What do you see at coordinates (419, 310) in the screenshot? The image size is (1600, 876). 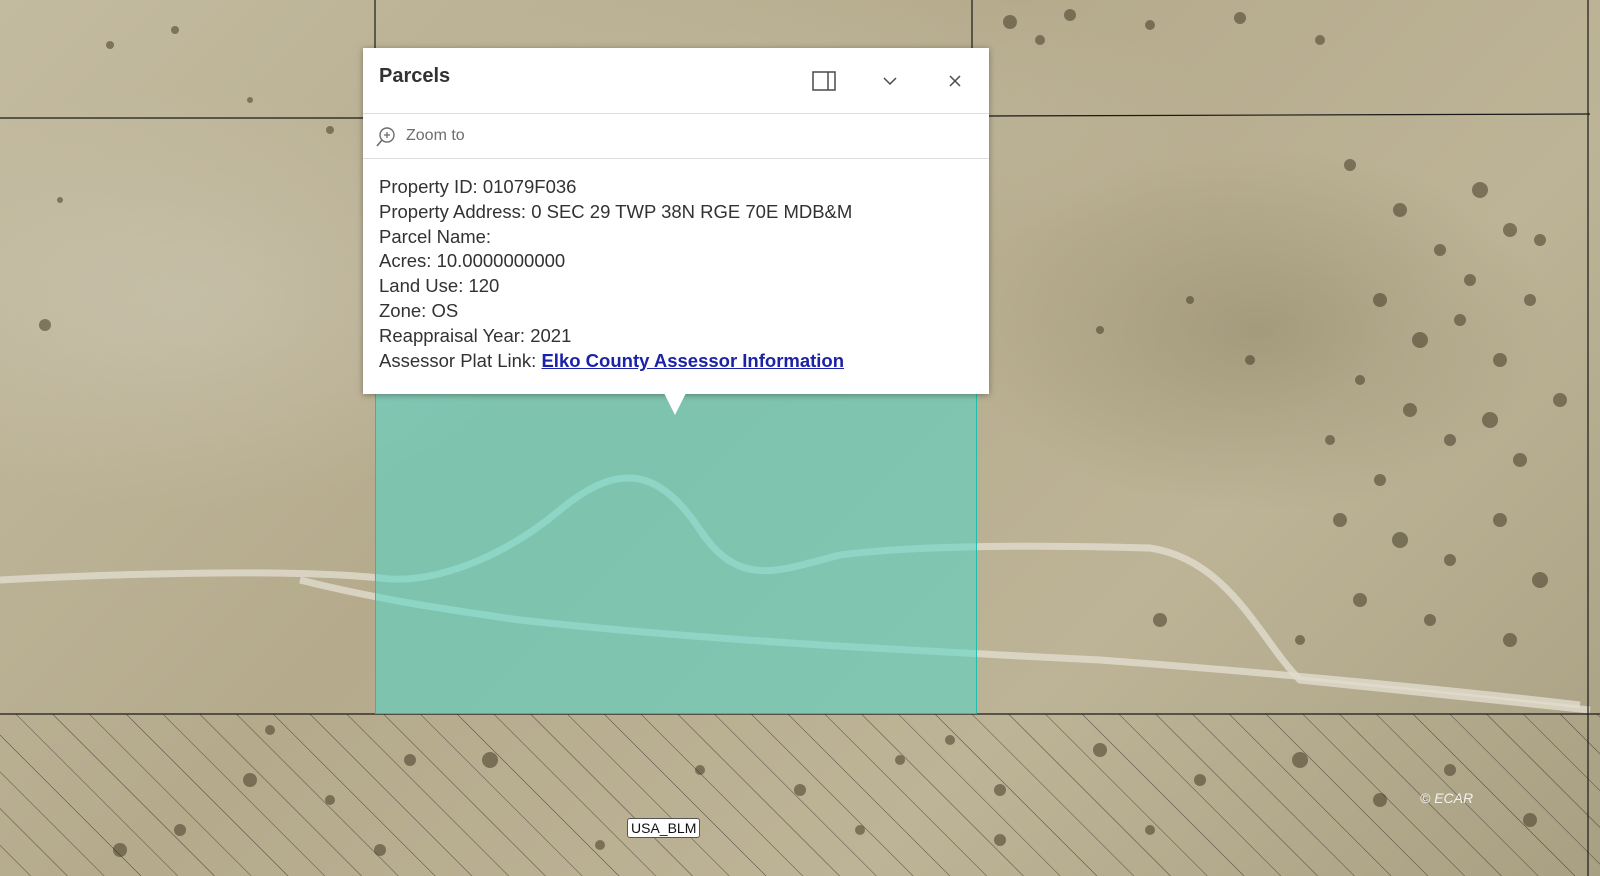 I see `attr-zone: Zone: OS` at bounding box center [419, 310].